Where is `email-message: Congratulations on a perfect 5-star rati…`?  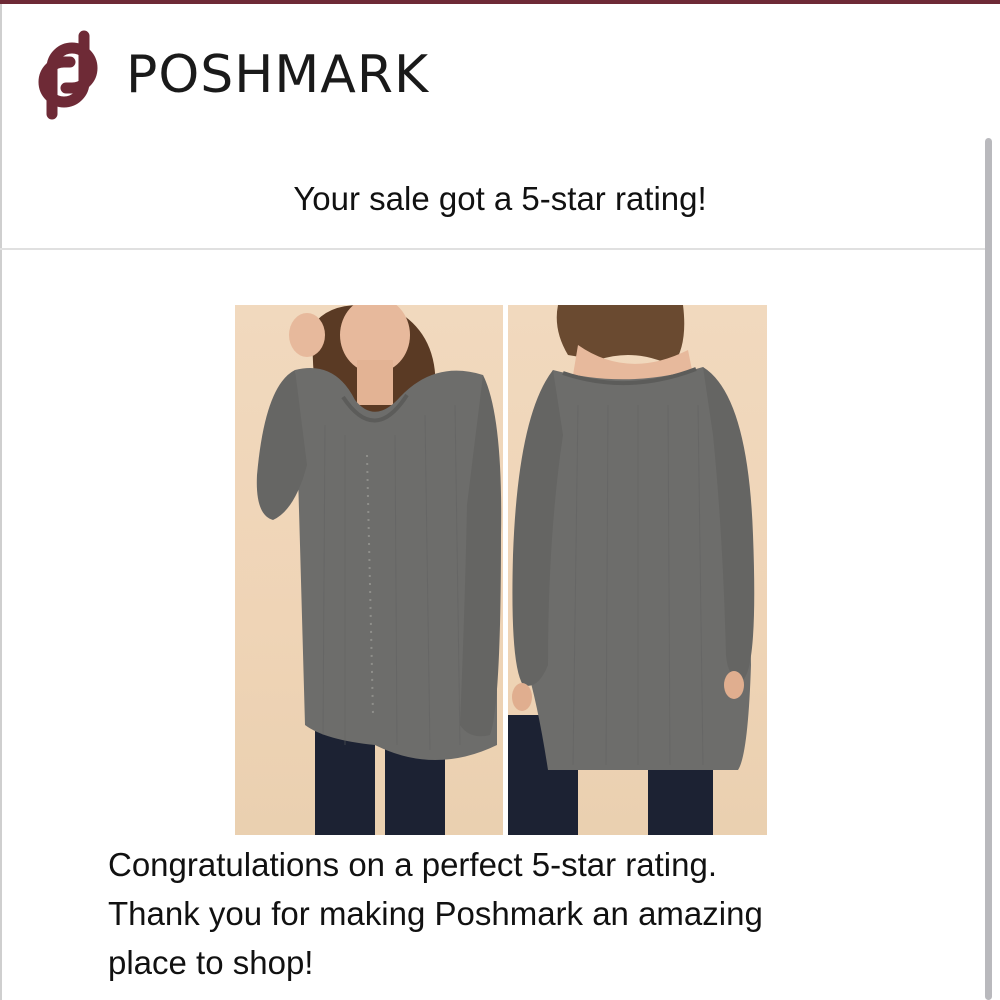 email-message: Congratulations on a perfect 5-star rati… is located at coordinates (538, 913).